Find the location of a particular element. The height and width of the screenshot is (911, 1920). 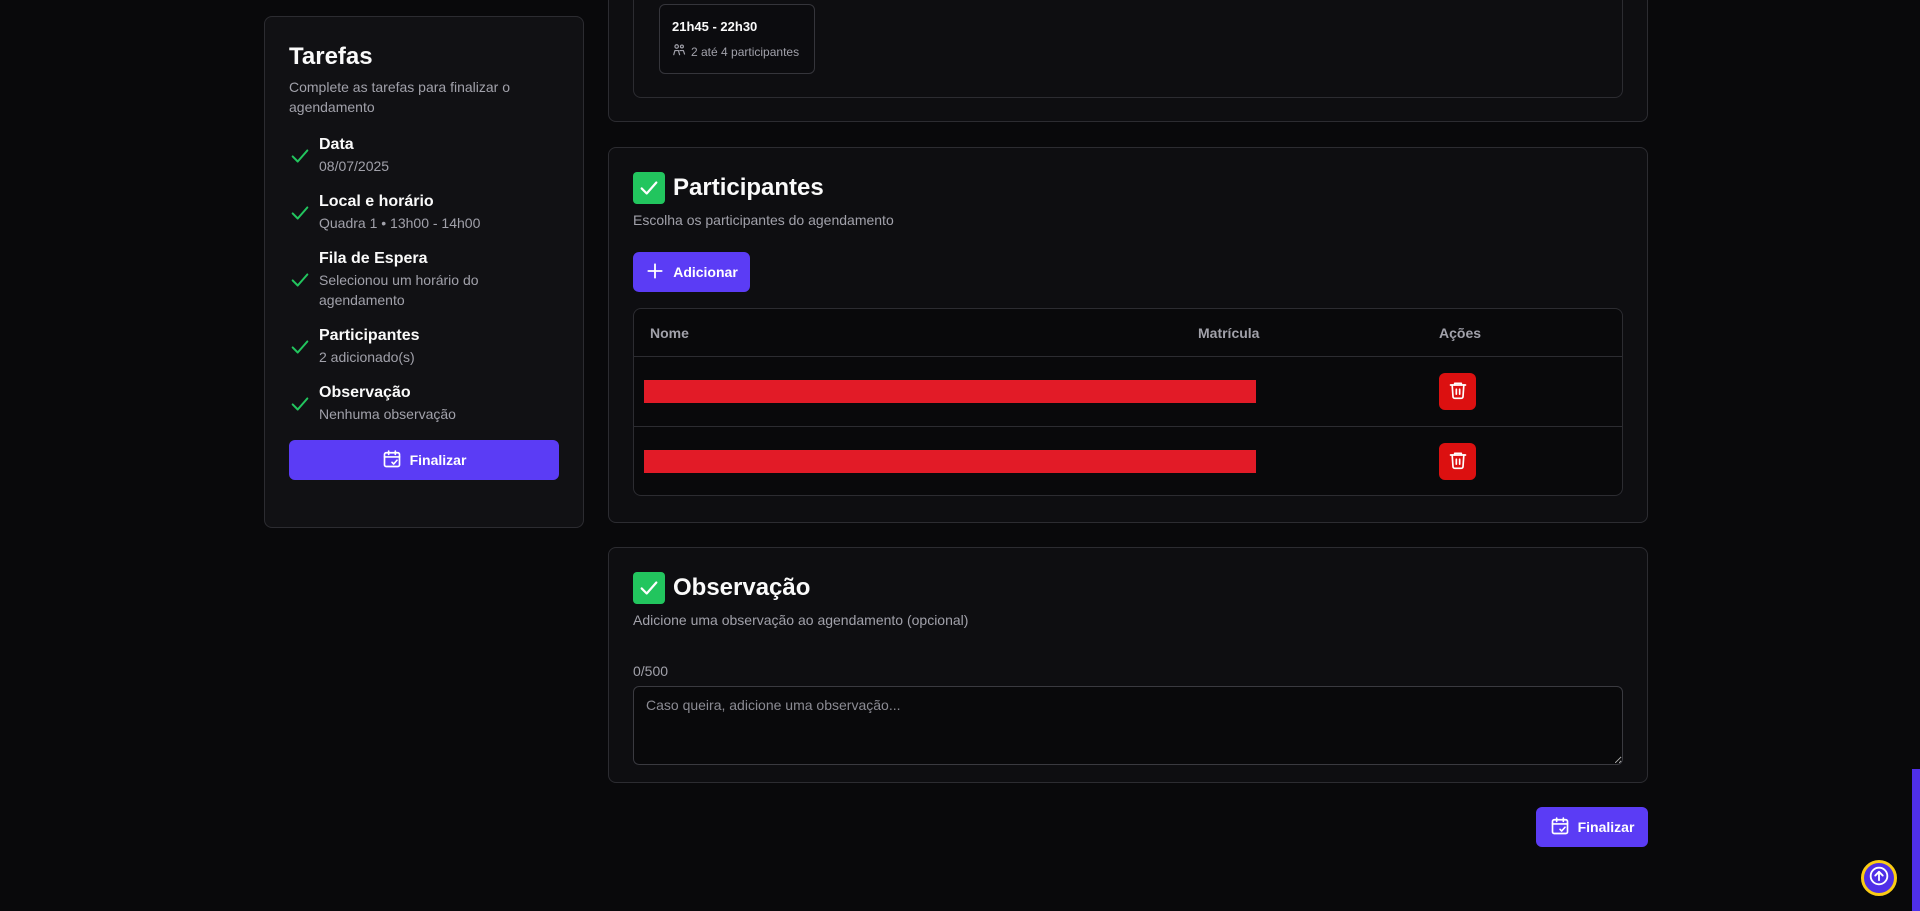

column-header-acoes: Ações is located at coordinates (1460, 332).